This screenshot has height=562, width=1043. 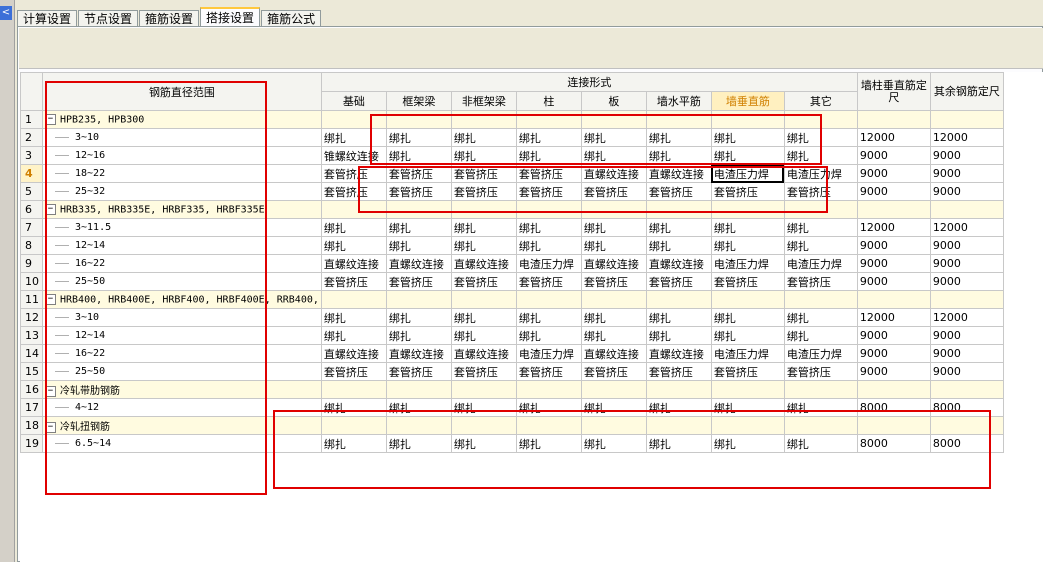 I want to click on wall-column-length-cell: 12000, so click(x=893, y=317).